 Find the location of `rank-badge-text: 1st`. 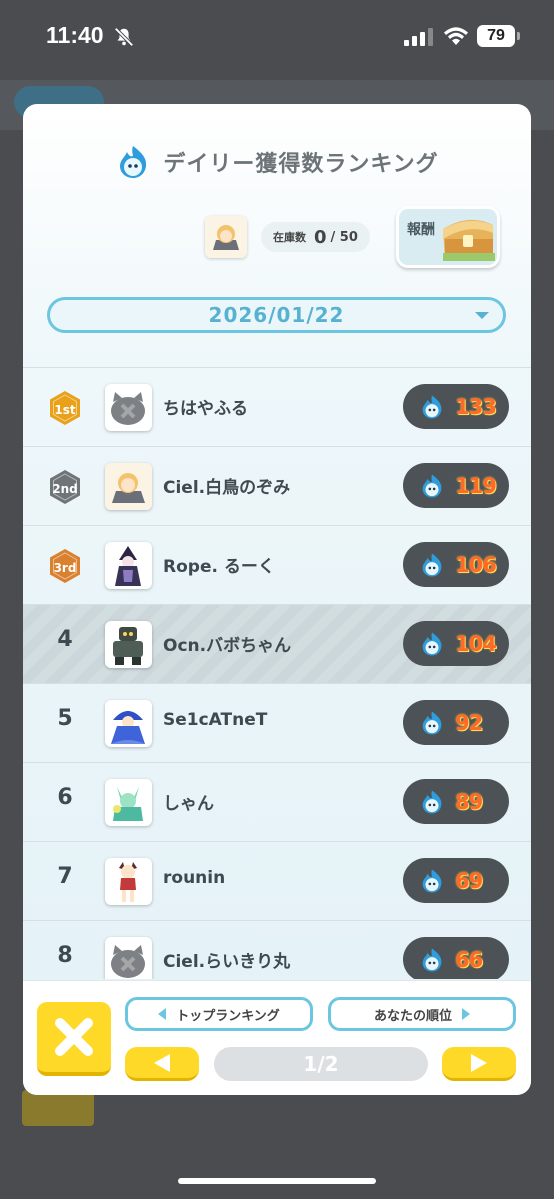

rank-badge-text: 1st is located at coordinates (64, 410).